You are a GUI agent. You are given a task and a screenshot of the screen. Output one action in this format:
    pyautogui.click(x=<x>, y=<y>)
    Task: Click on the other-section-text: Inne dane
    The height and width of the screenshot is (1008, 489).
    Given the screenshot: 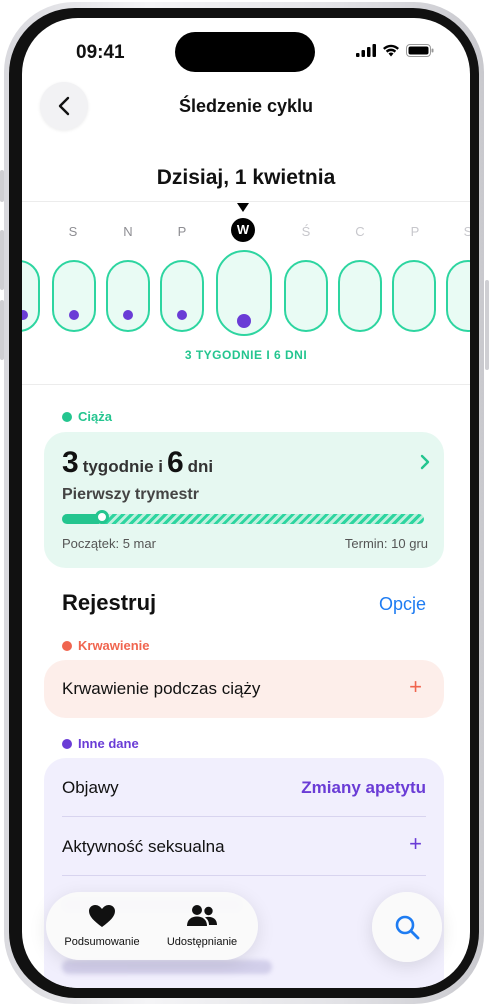 What is the action you would take?
    pyautogui.click(x=108, y=743)
    